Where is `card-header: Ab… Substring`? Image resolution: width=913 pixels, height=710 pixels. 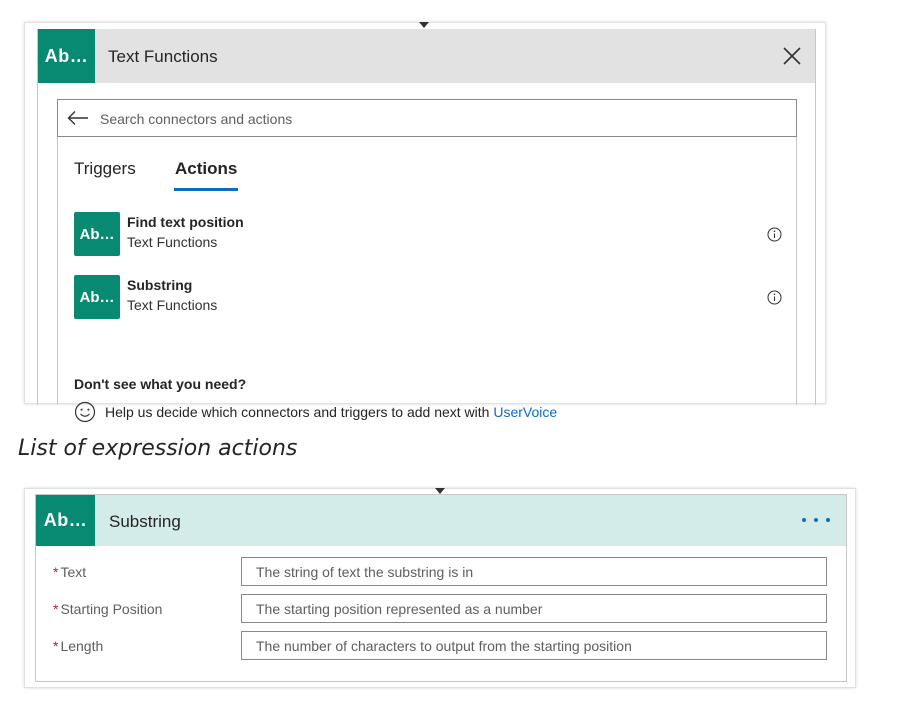
card-header: Ab… Substring is located at coordinates (441, 520).